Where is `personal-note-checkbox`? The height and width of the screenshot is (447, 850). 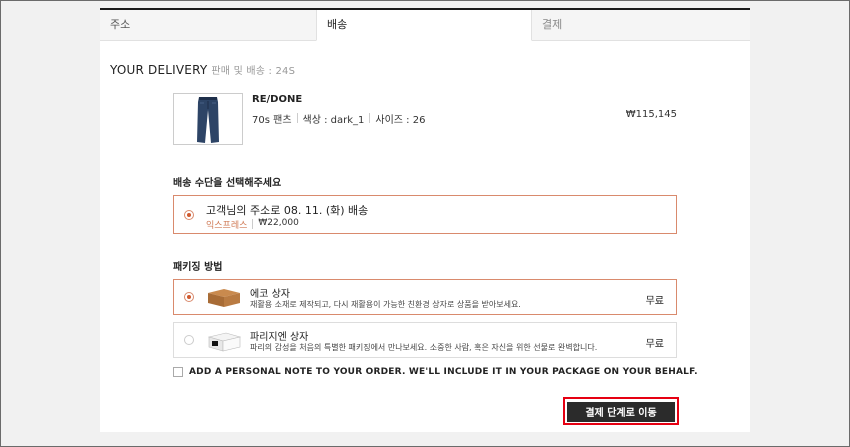
personal-note-checkbox is located at coordinates (178, 372).